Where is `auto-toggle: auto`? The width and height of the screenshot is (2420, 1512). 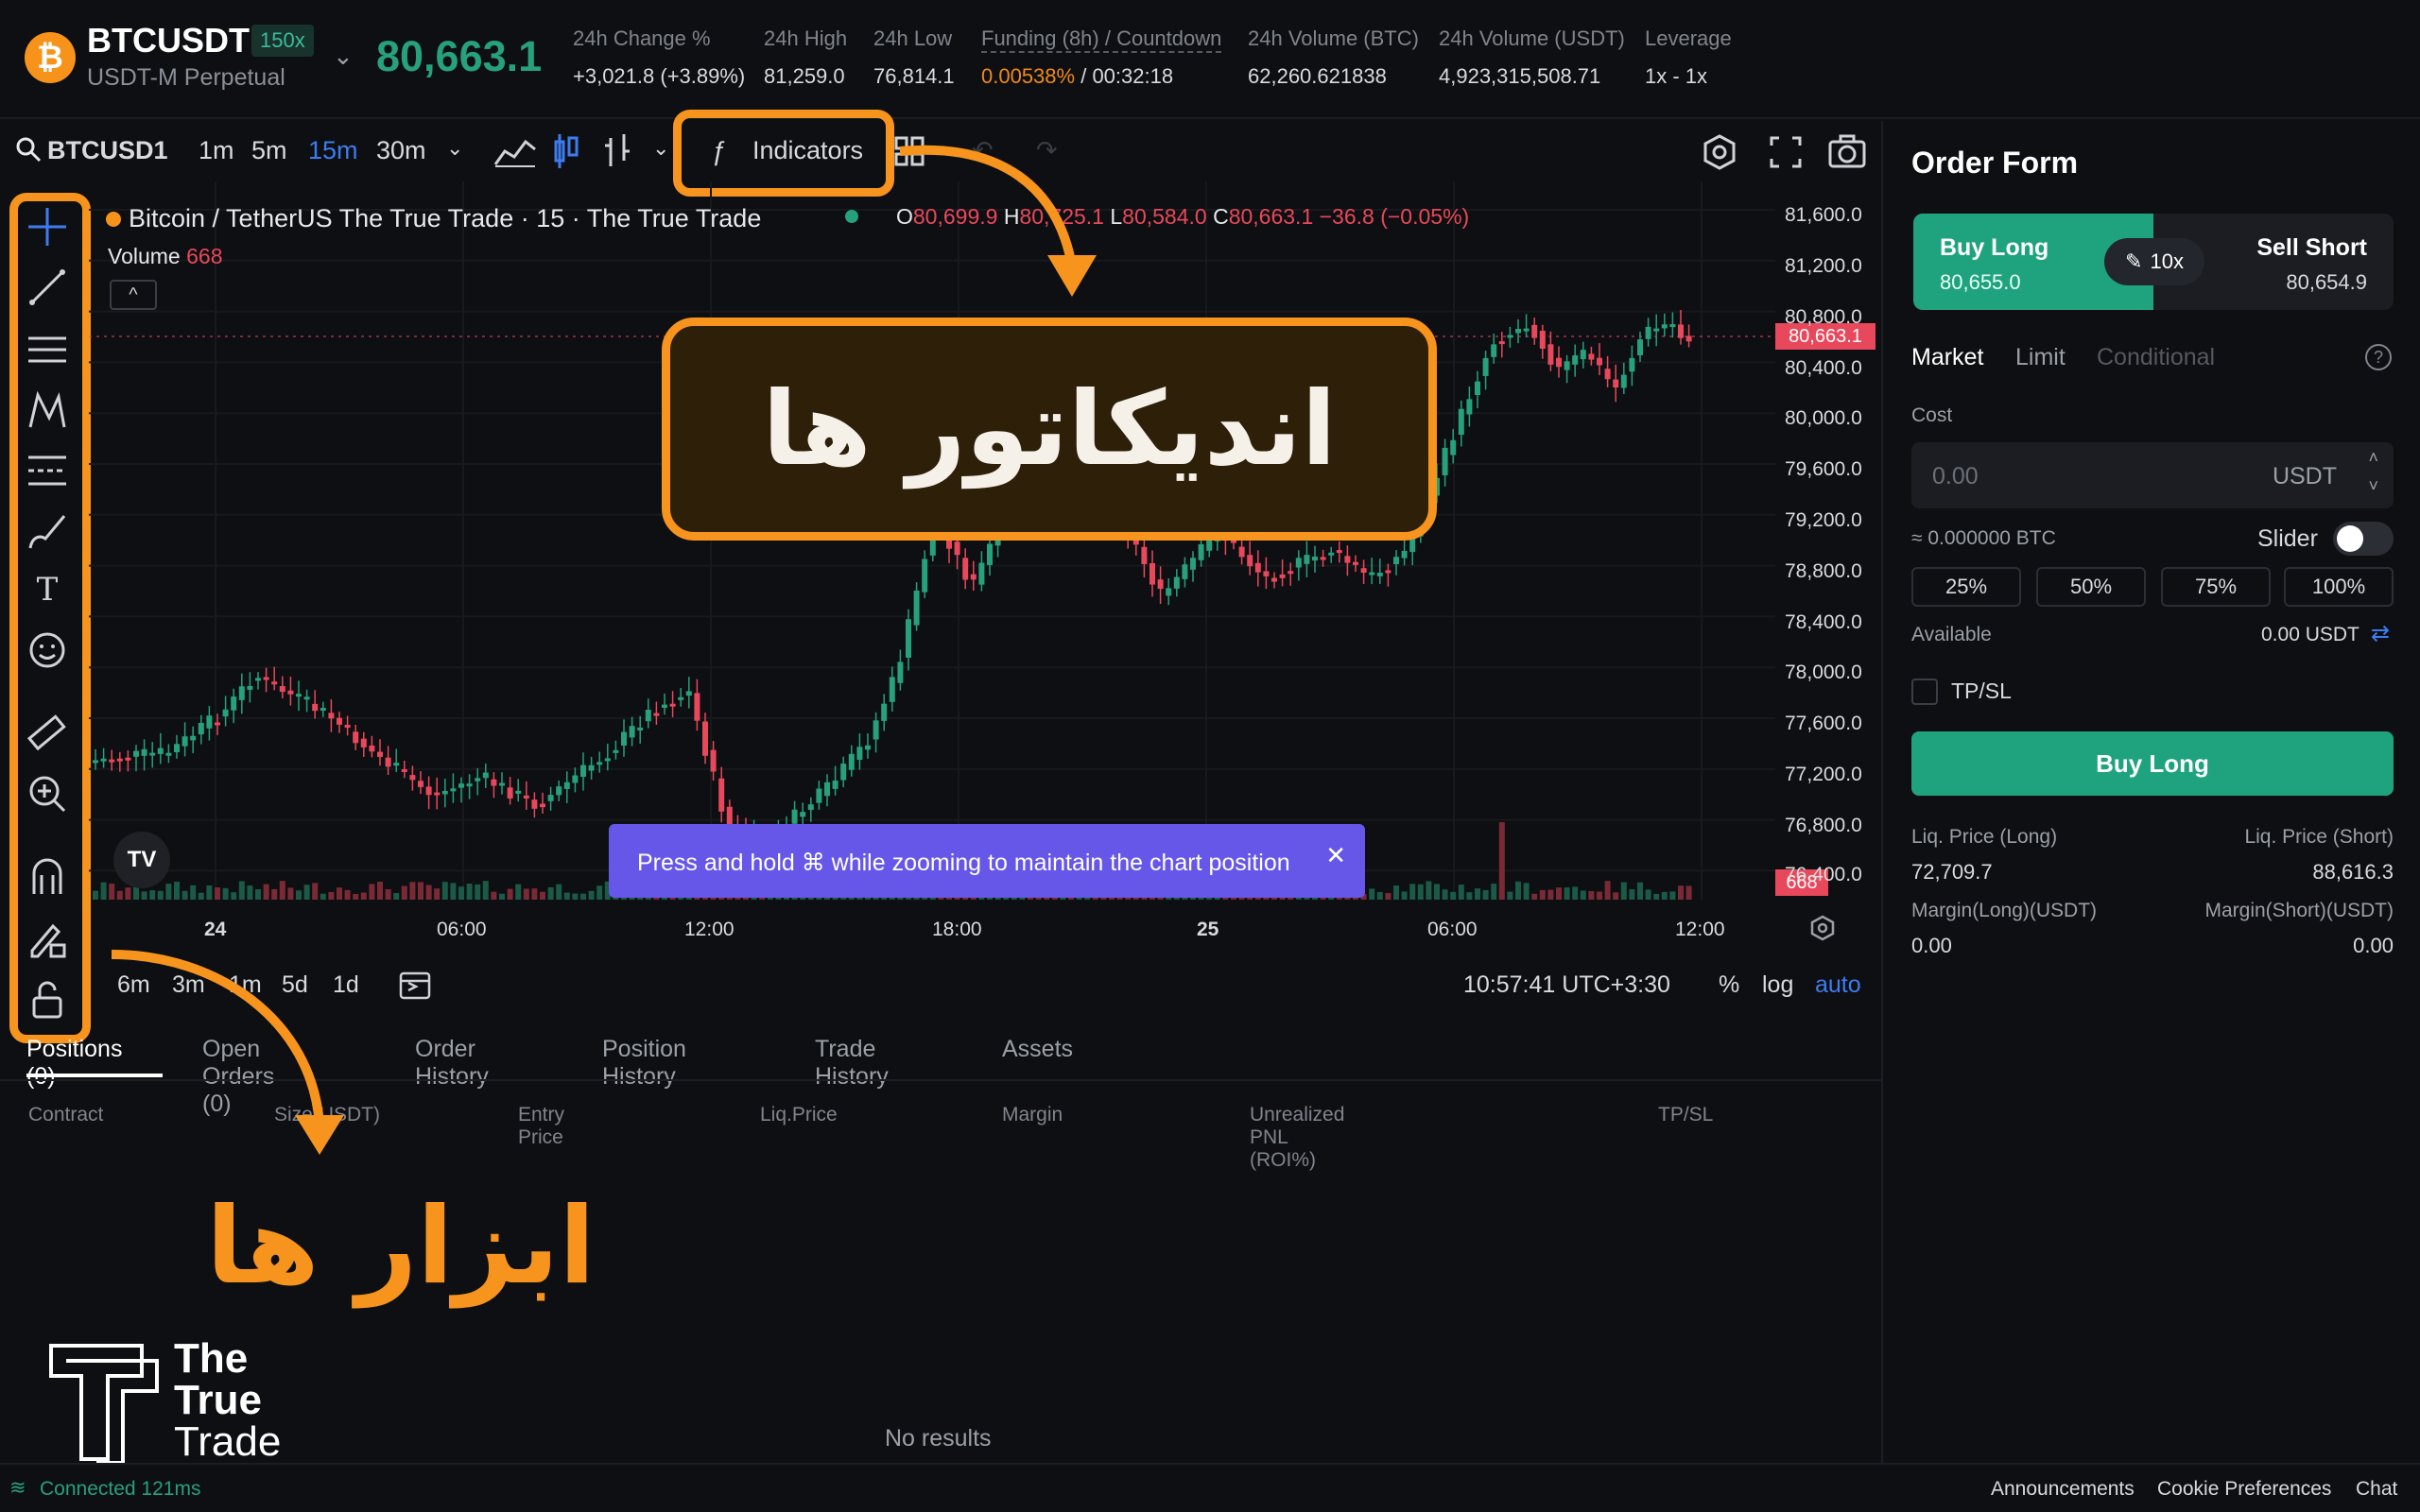 auto-toggle: auto is located at coordinates (1838, 985).